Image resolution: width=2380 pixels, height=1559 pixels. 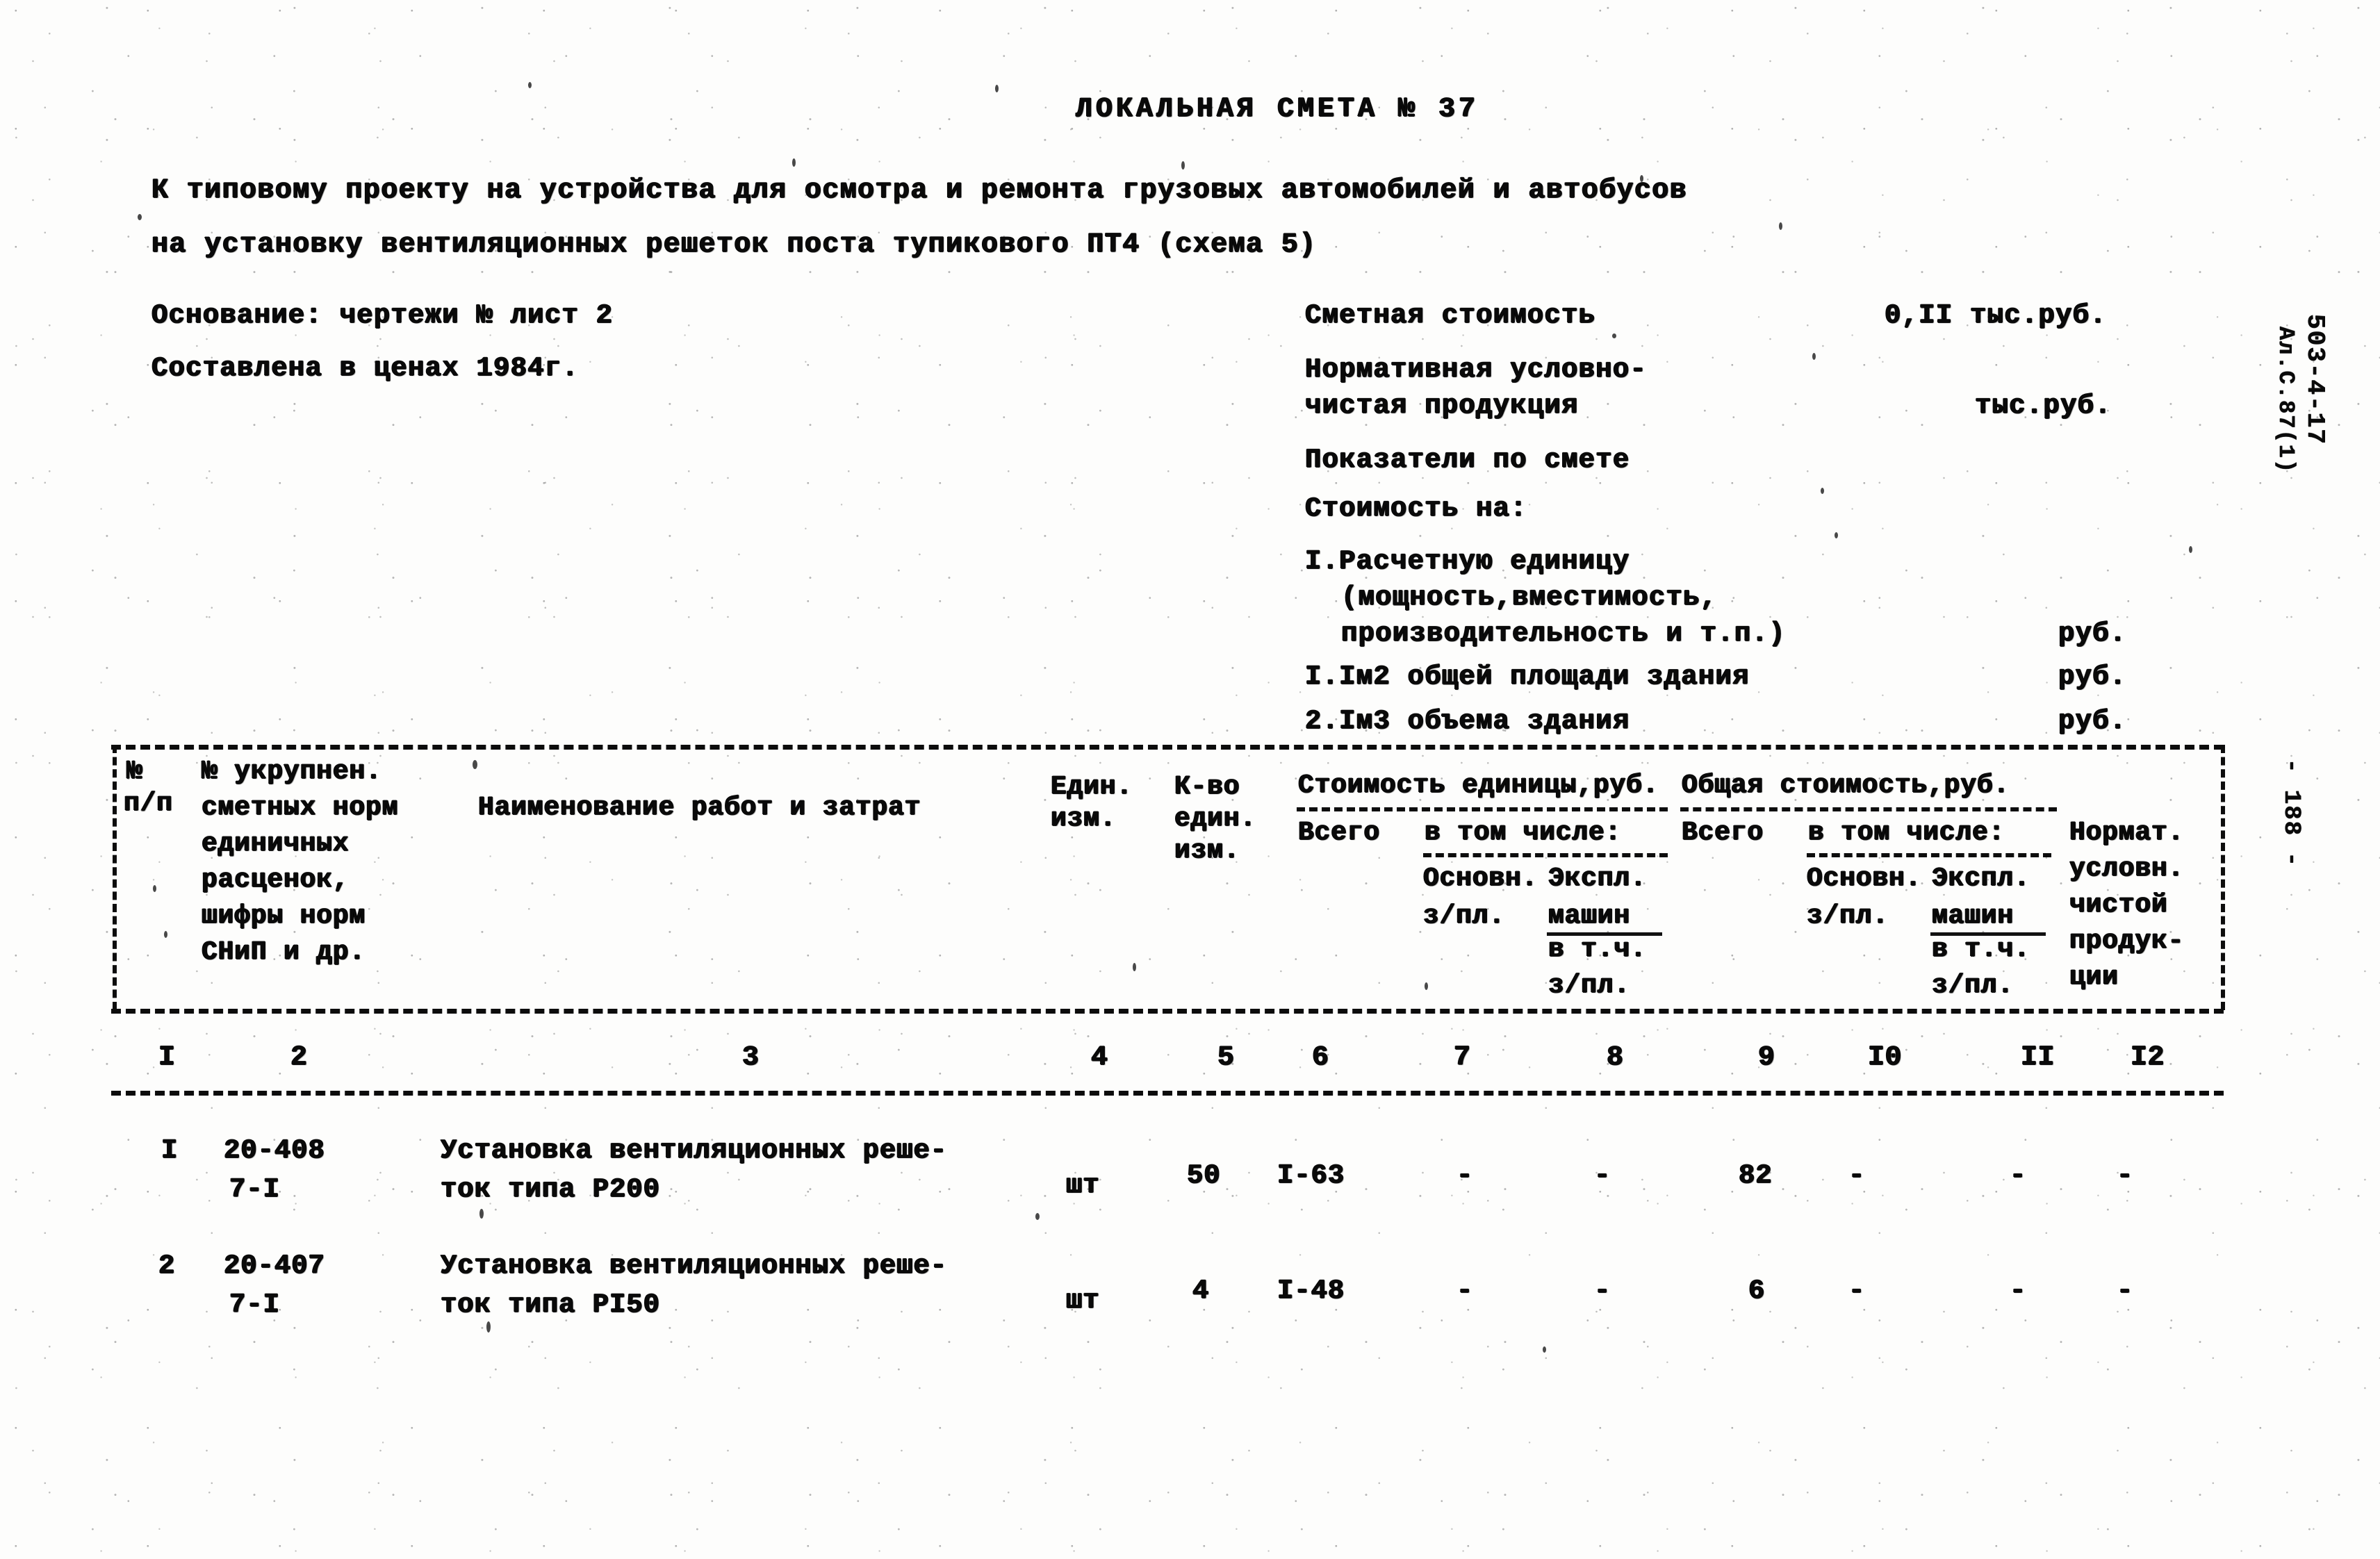 What do you see at coordinates (1597, 949) in the screenshot?
I see `header-unit-machine-line-3: в т.ч.` at bounding box center [1597, 949].